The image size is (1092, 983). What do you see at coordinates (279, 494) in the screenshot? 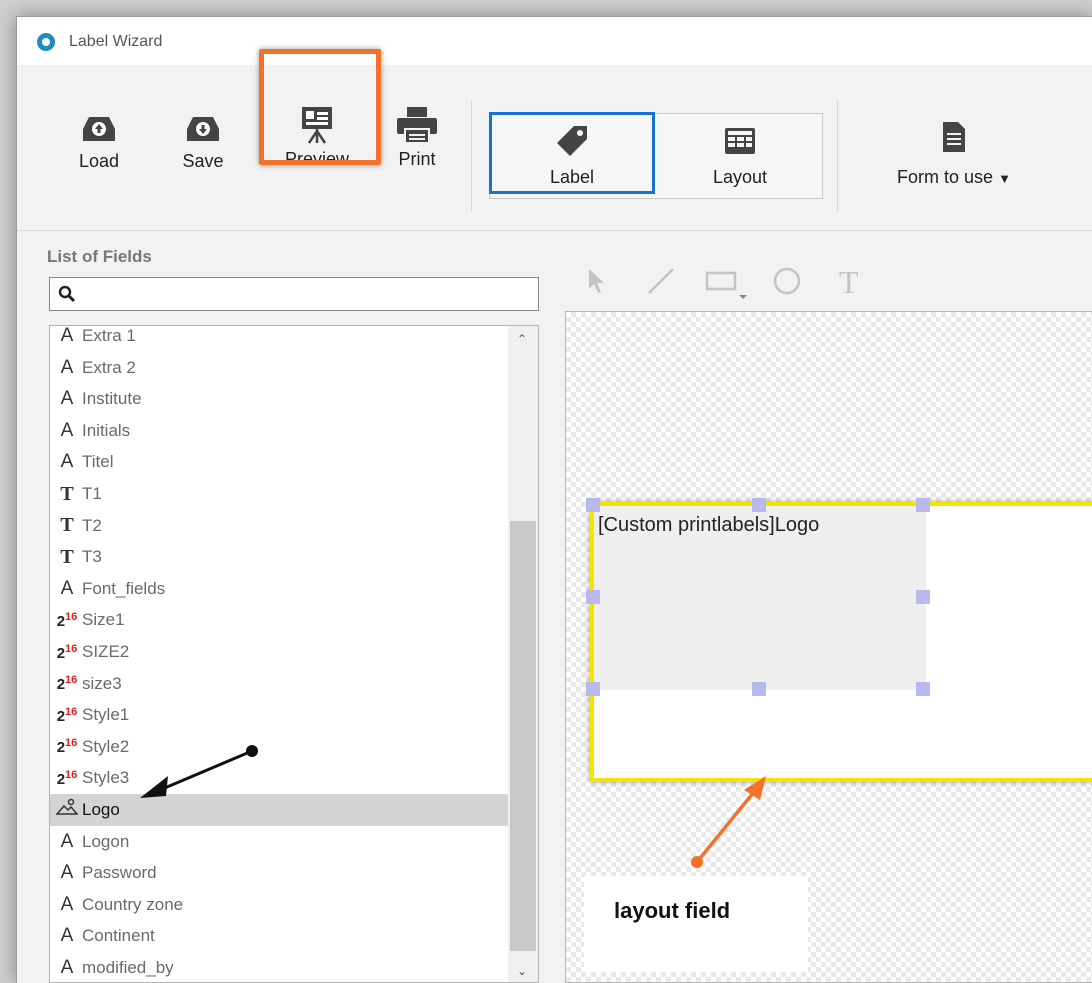
I see `list-item: T T1` at bounding box center [279, 494].